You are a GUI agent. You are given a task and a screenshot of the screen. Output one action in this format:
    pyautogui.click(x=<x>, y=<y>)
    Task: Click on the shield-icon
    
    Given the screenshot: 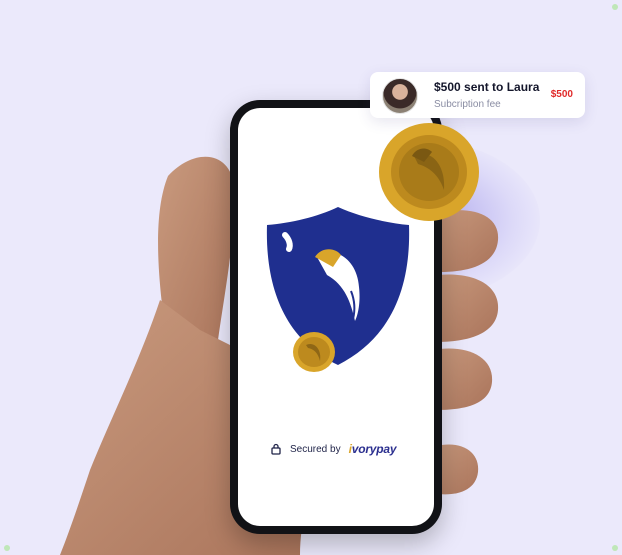 What is the action you would take?
    pyautogui.click(x=338, y=286)
    